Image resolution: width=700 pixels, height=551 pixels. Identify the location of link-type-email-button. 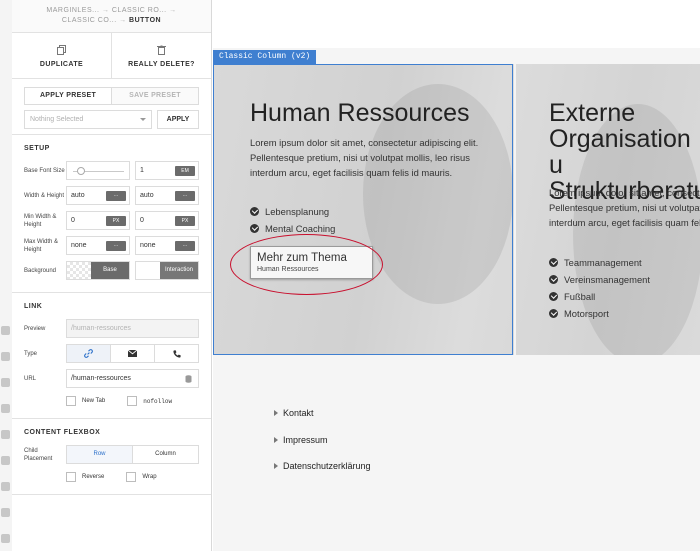
(133, 353).